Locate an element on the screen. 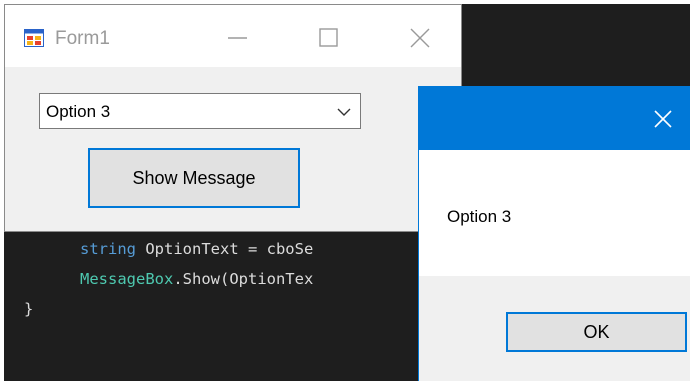 Image resolution: width=690 pixels, height=381 pixels. winforms-app-icon is located at coordinates (34, 38).